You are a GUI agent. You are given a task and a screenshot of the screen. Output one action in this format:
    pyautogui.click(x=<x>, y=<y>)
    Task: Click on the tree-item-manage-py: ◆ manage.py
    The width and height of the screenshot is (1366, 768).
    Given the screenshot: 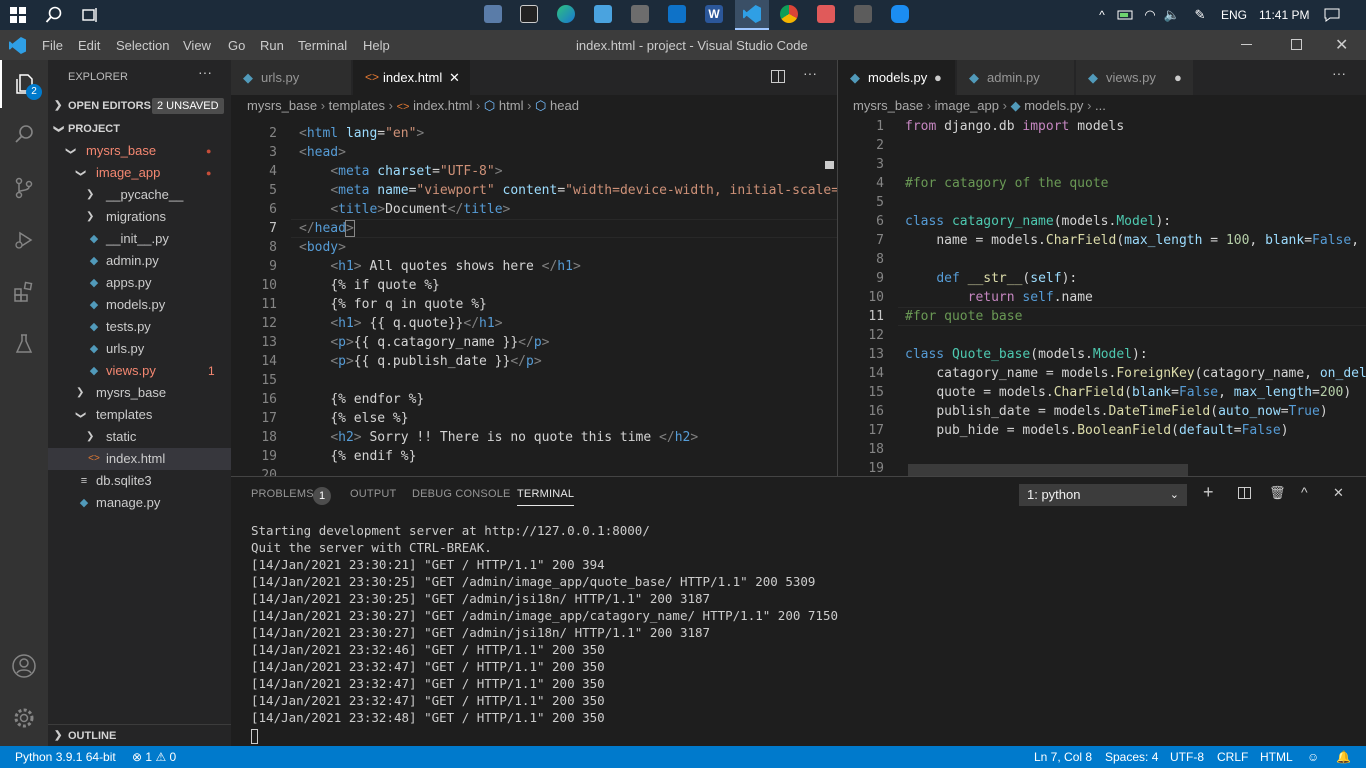 What is the action you would take?
    pyautogui.click(x=139, y=503)
    